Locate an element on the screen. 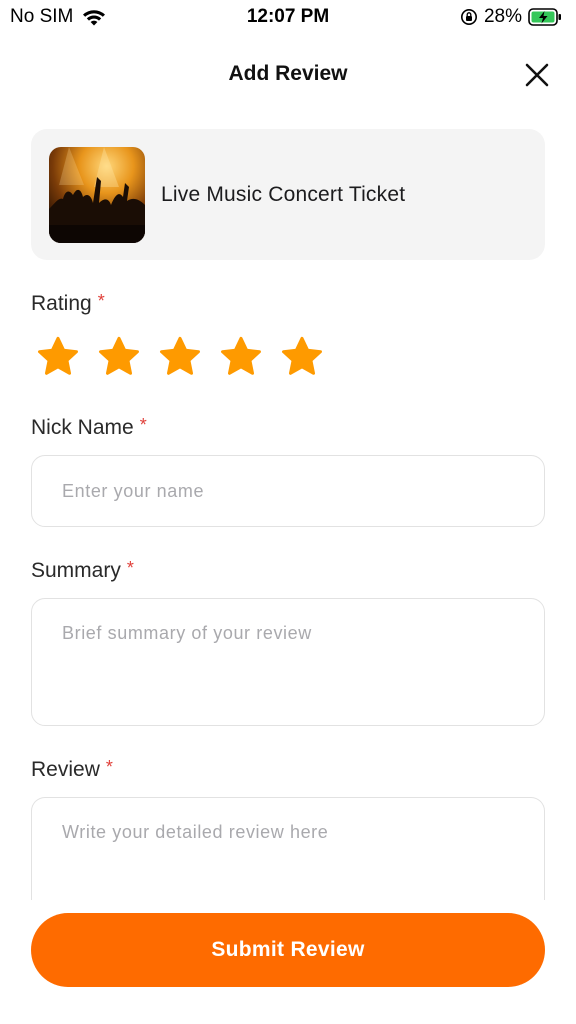  close-button is located at coordinates (537, 75).